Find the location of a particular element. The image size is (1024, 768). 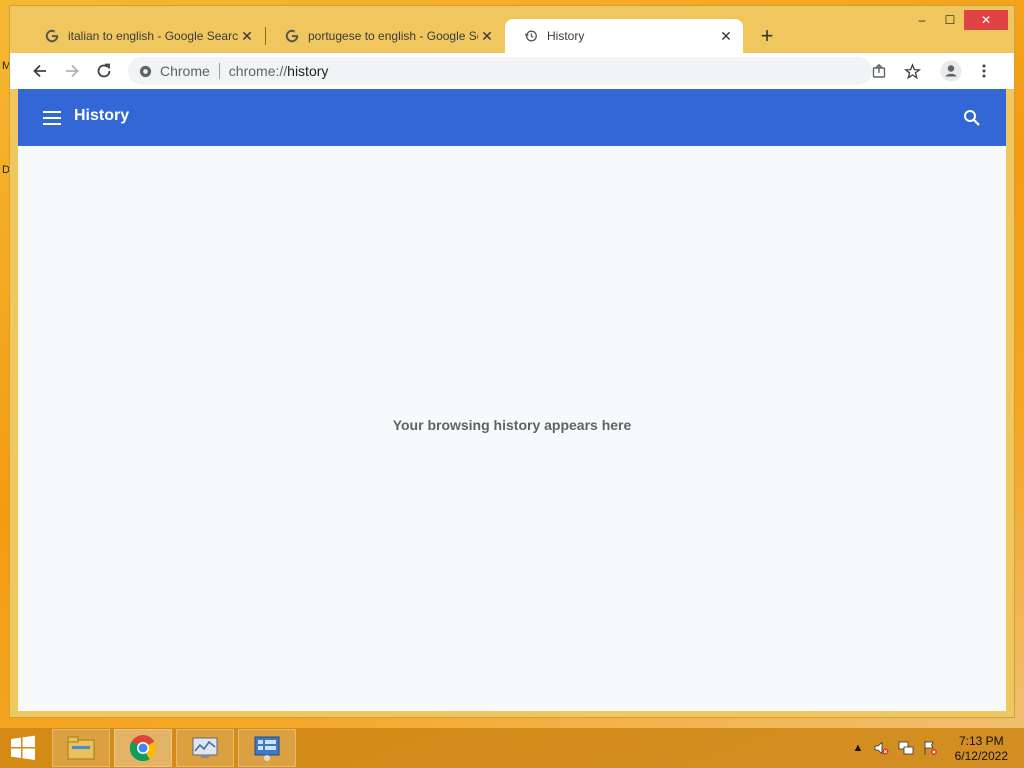

reload-icon is located at coordinates (104, 70).